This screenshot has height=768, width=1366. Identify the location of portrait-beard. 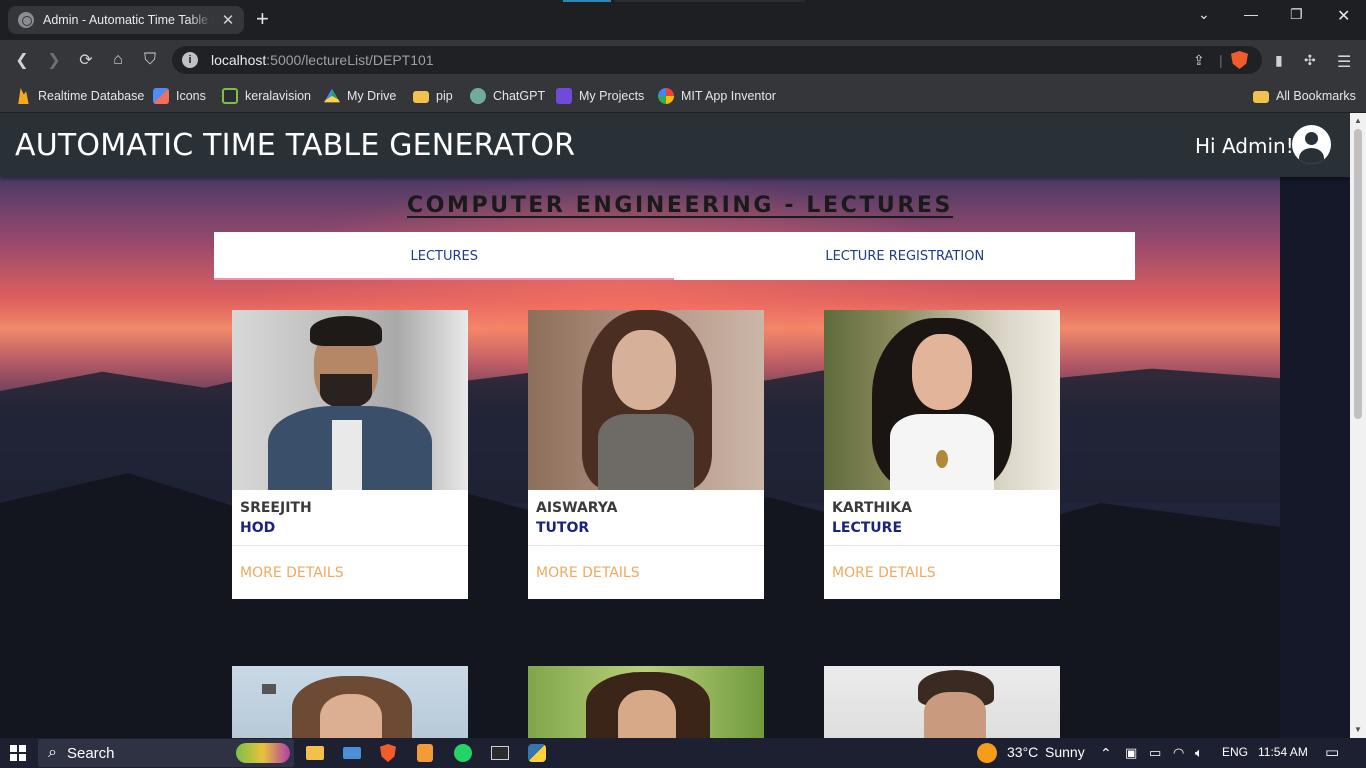
(346, 391).